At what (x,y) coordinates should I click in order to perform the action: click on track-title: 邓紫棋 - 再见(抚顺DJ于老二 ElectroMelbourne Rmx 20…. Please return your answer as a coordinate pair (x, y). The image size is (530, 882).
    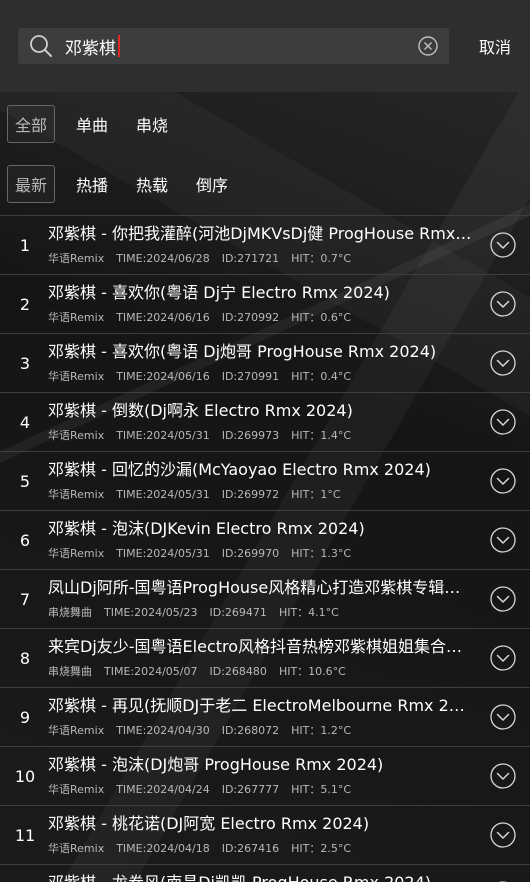
    Looking at the image, I should click on (260, 706).